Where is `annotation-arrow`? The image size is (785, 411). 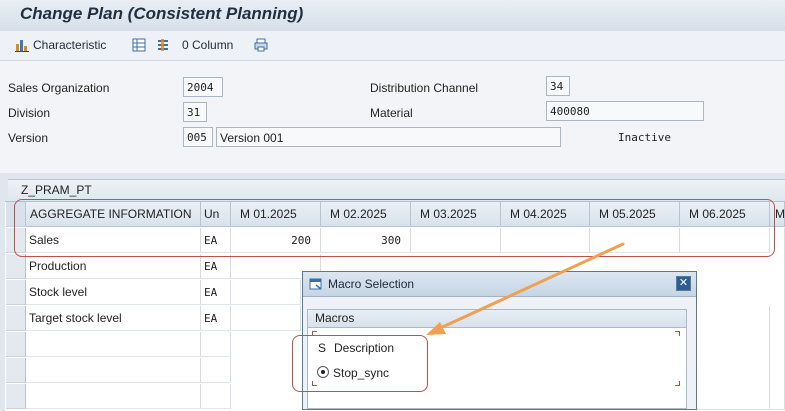
annotation-arrow is located at coordinates (525, 288).